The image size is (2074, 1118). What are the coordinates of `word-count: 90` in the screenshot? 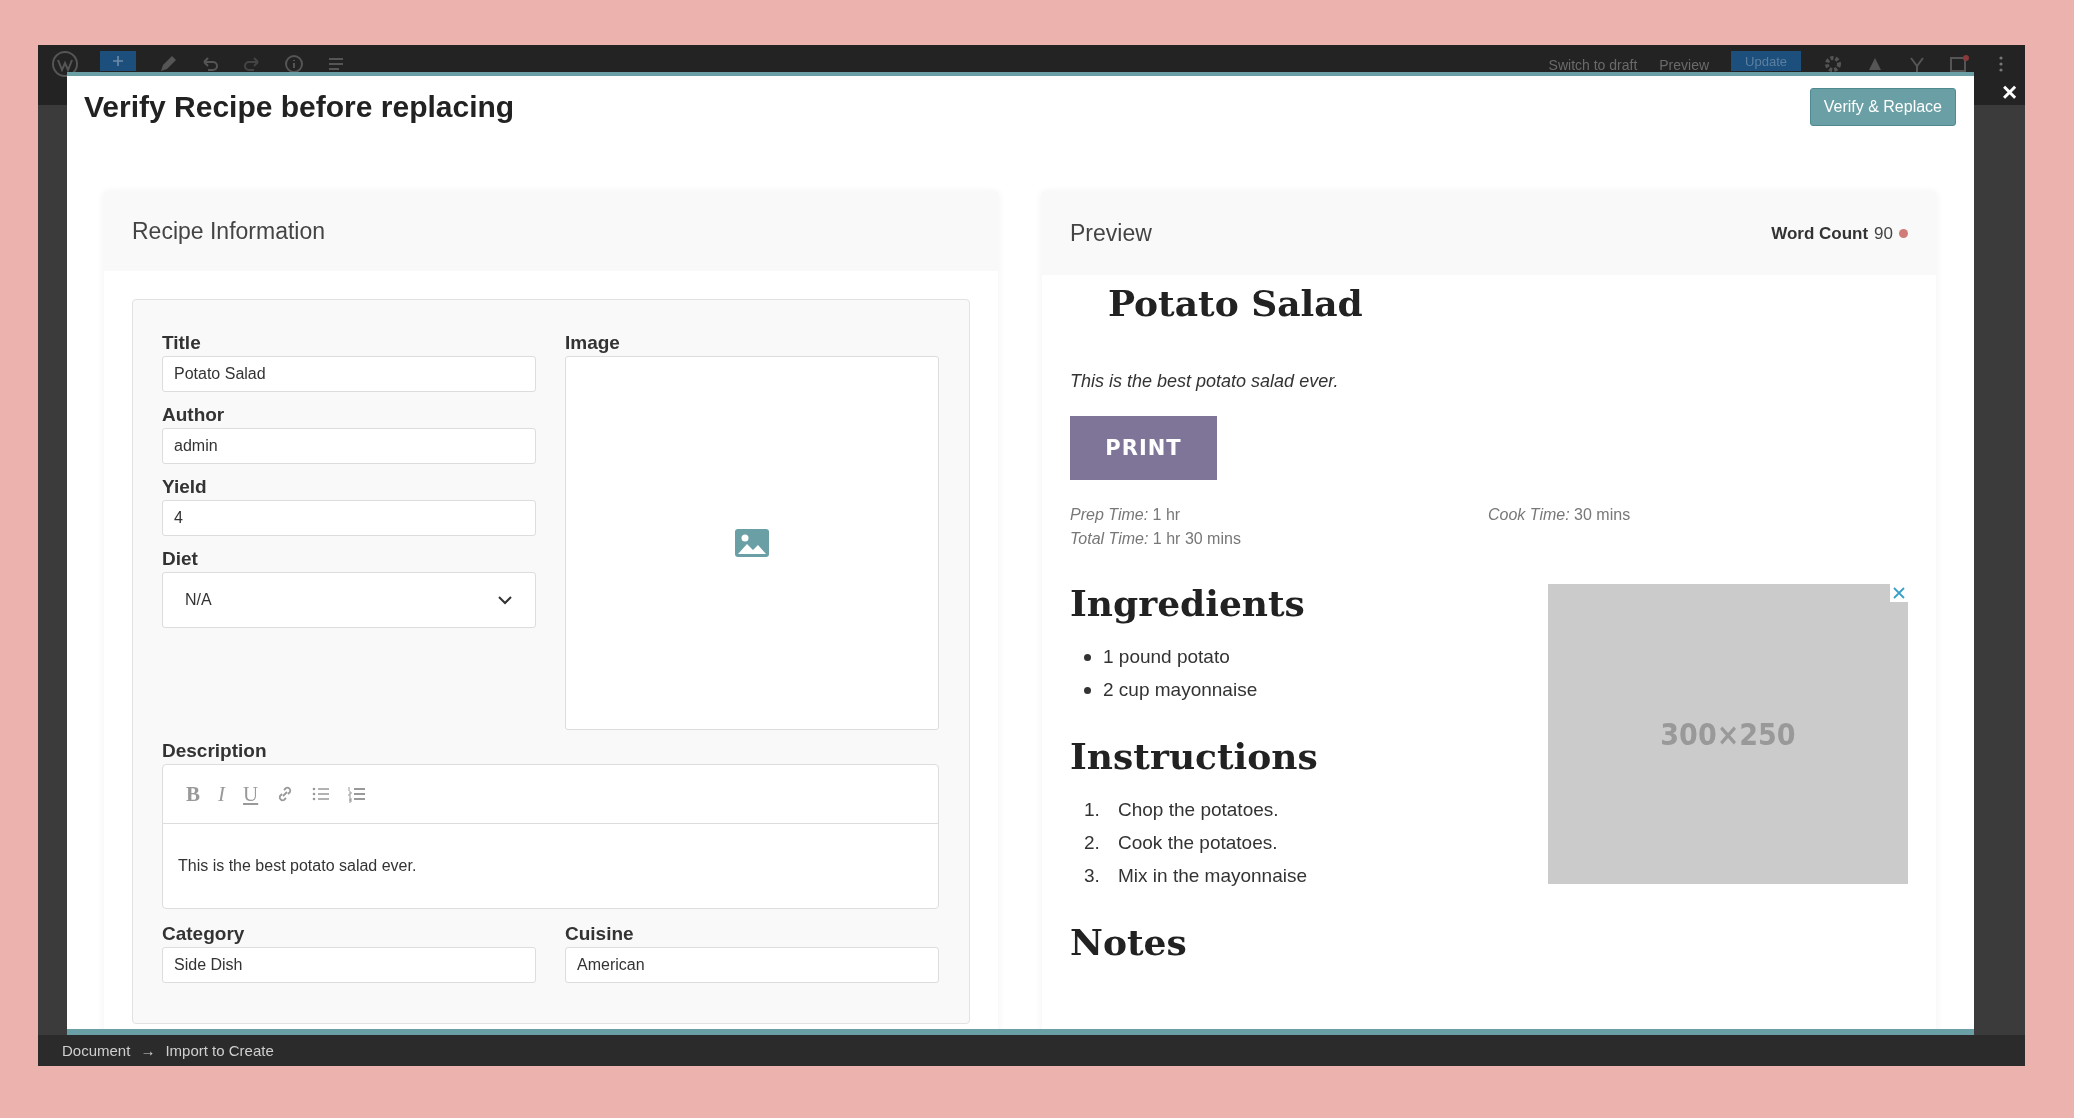 It's located at (1883, 233).